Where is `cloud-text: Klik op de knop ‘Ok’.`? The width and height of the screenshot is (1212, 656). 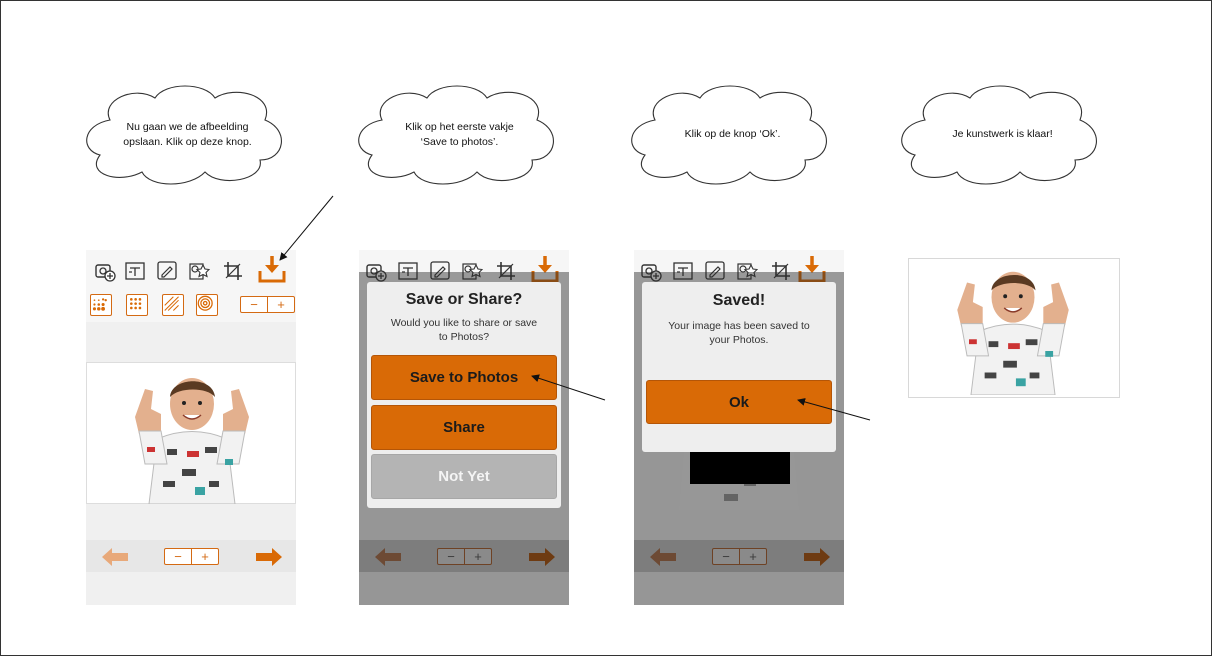
cloud-text: Klik op de knop ‘Ok’. is located at coordinates (732, 134).